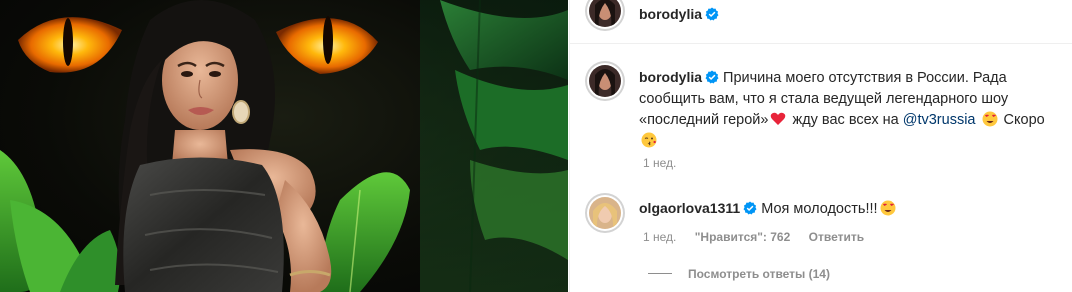  I want to click on comment-body: olgaorlova1311 Моя молодость!!!, so click(768, 208).